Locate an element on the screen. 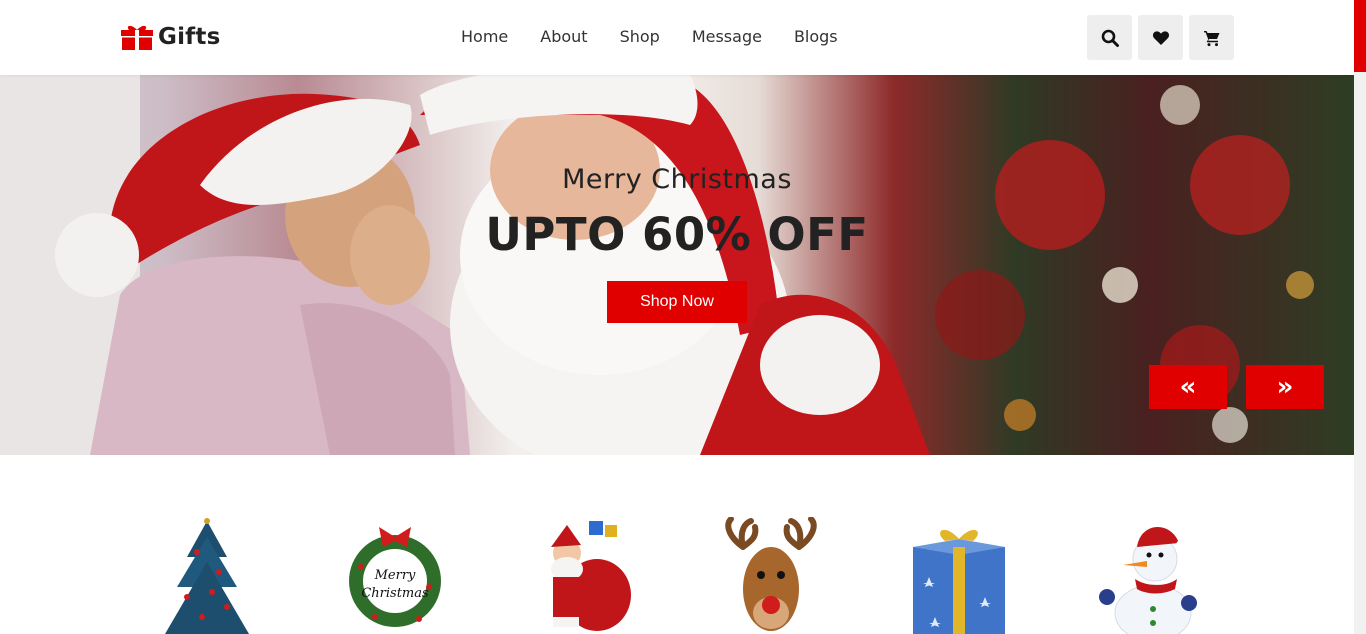  category-santa is located at coordinates (583, 575).